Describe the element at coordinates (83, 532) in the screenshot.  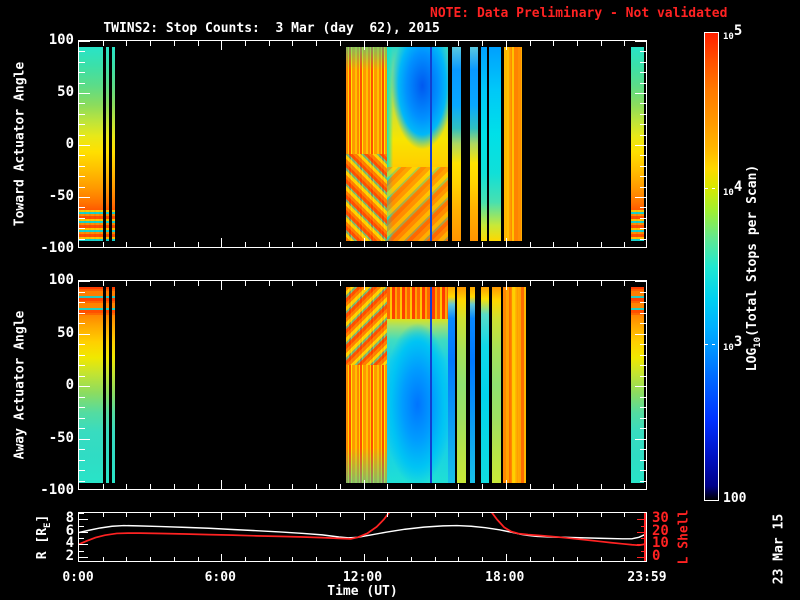
I see `r-tick` at that location.